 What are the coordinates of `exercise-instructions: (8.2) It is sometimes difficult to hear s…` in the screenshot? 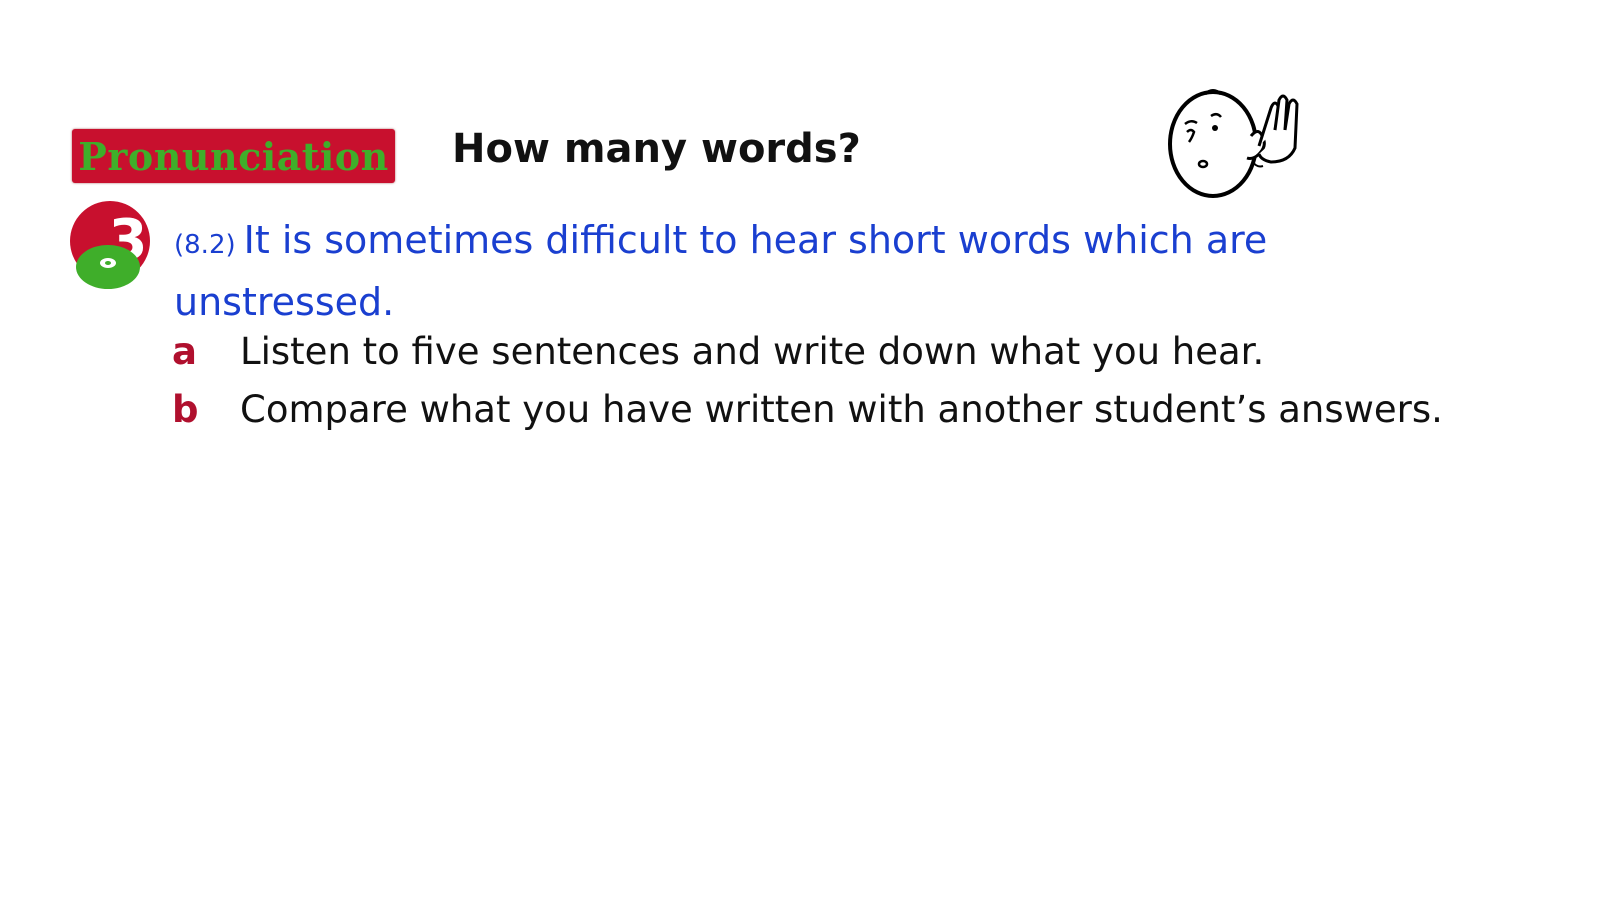 It's located at (764, 271).